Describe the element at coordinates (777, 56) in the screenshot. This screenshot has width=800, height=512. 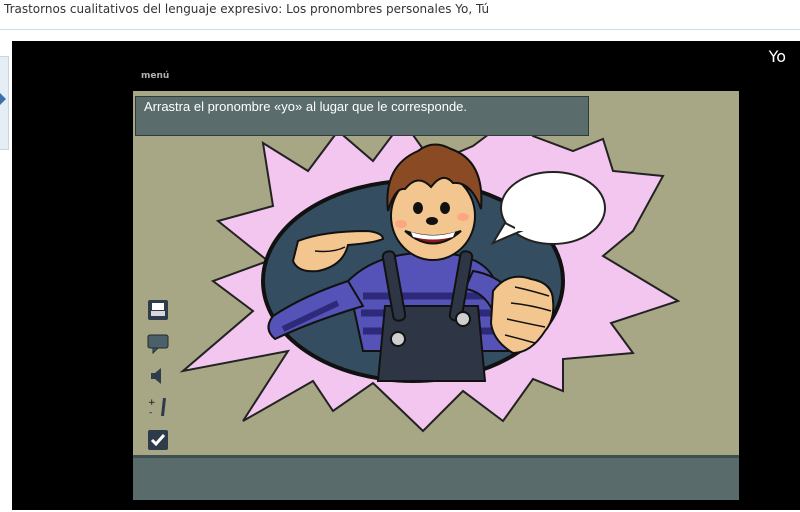
I see `slide-title: Yo` at that location.